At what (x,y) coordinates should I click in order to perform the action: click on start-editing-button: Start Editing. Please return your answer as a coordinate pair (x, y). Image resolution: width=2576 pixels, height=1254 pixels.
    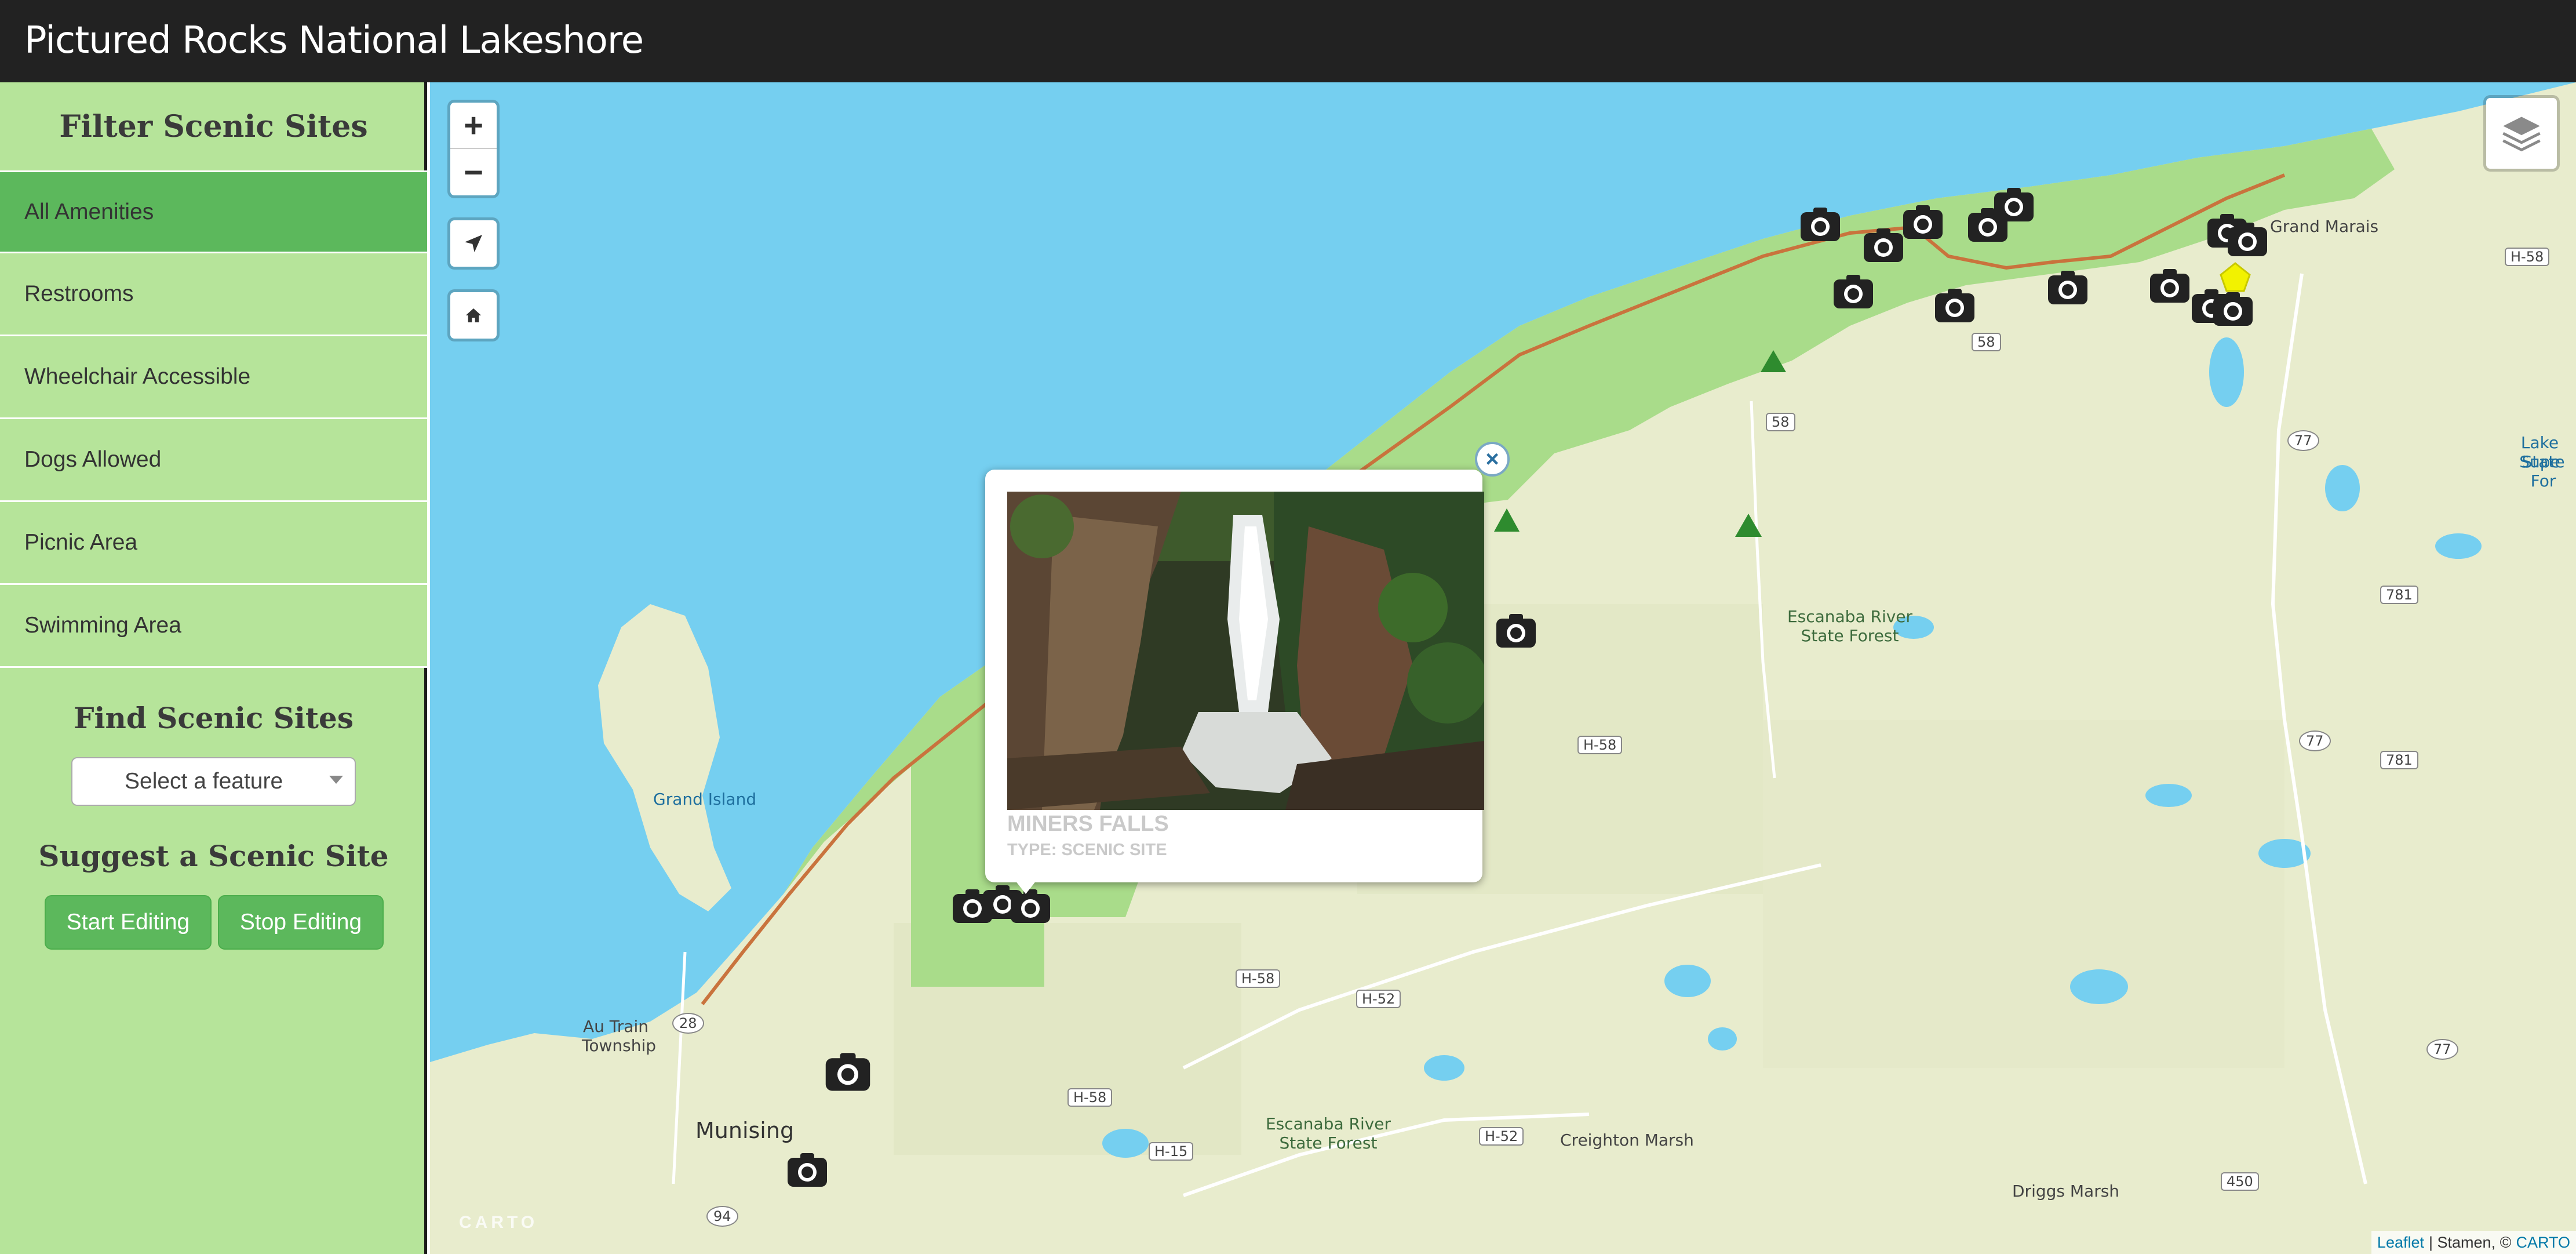
    Looking at the image, I should click on (128, 922).